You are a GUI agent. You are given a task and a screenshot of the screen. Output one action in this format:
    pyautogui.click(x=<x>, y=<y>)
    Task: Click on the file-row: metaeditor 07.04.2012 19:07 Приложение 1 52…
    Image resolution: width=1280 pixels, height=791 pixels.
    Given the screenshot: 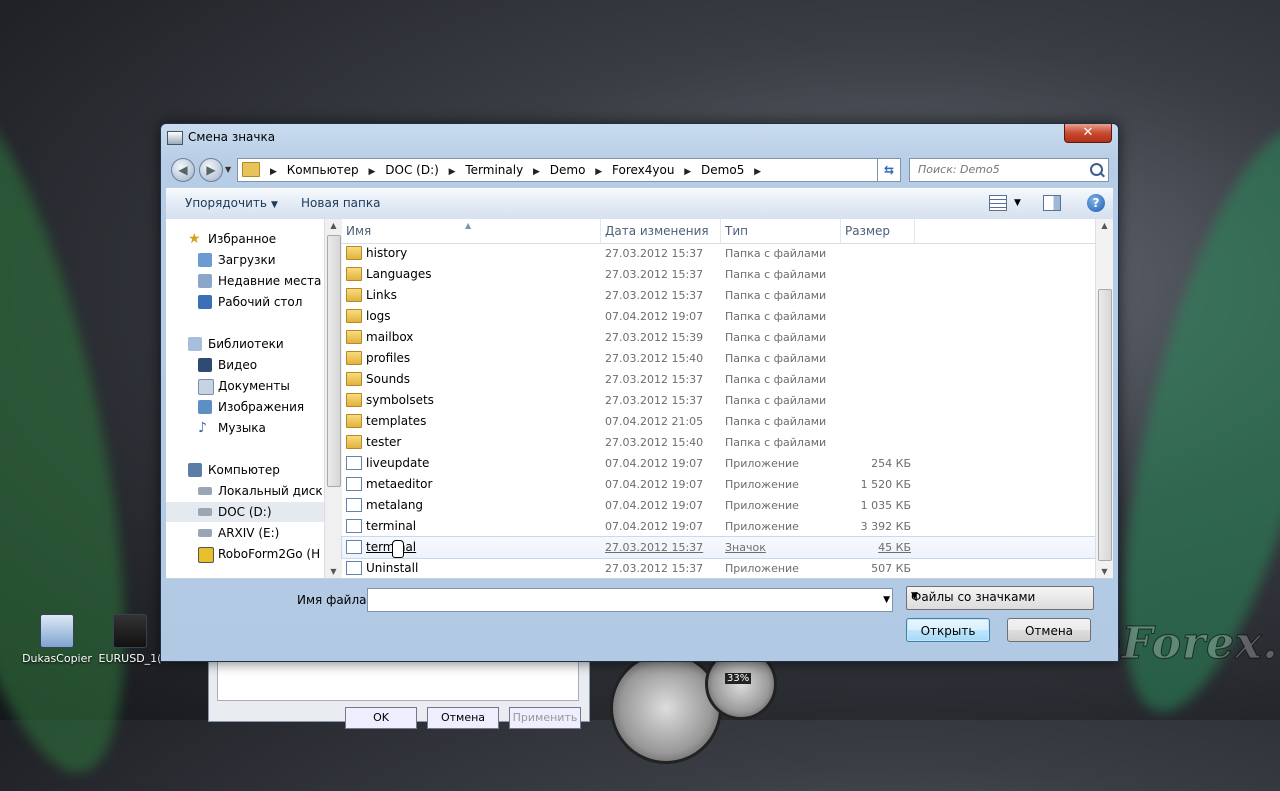 What is the action you would take?
    pyautogui.click(x=719, y=484)
    